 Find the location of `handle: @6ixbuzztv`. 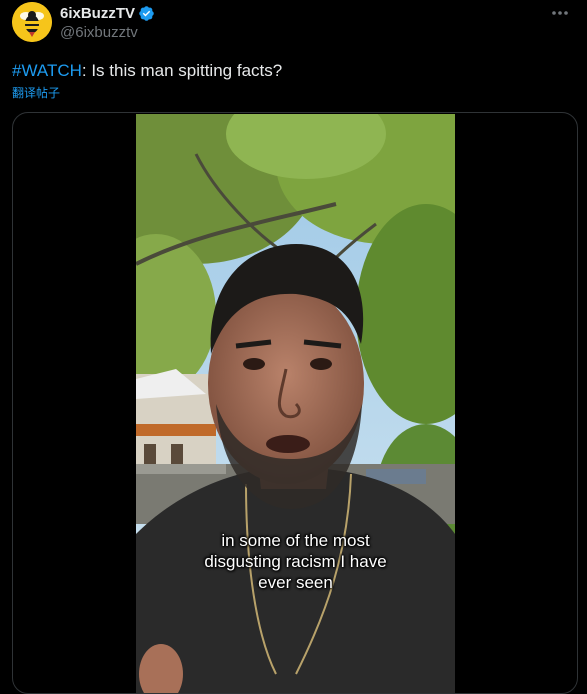

handle: @6ixbuzztv is located at coordinates (107, 32).